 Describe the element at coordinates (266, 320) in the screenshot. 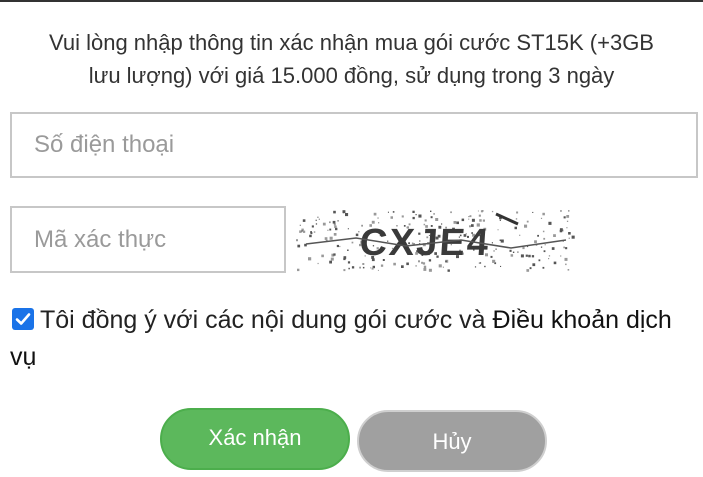

I see `agreement-text: Tôi đồng ý với các nội dung gói cước và` at that location.